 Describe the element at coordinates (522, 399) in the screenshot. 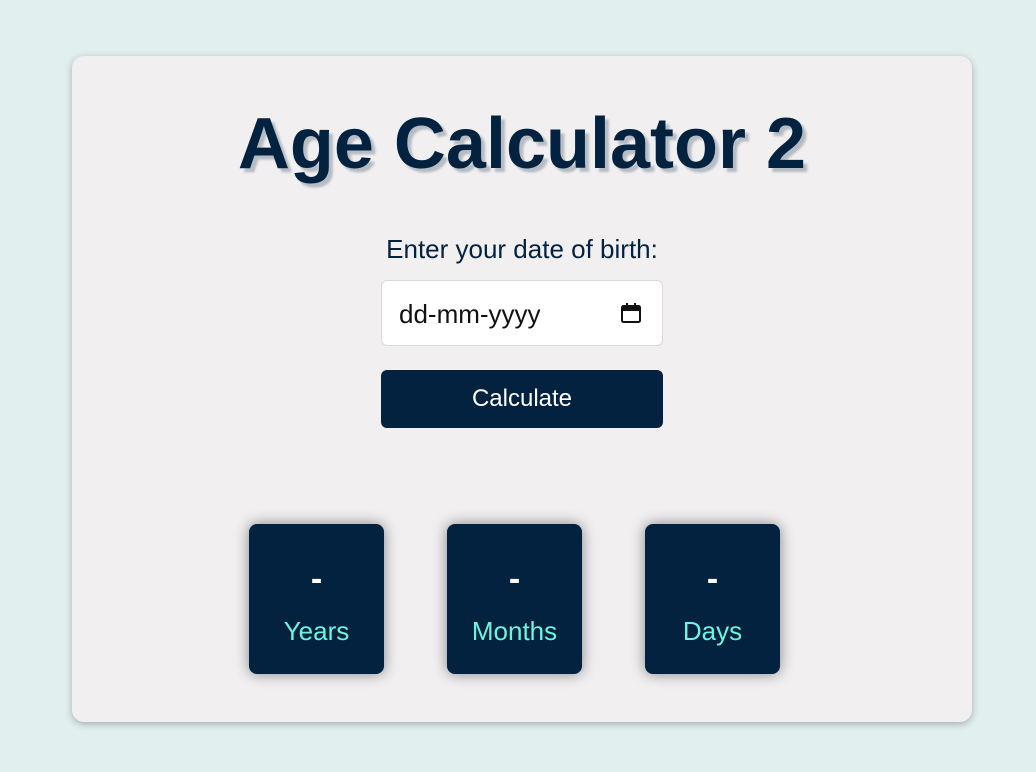

I see `calculate-button: Calculate` at that location.